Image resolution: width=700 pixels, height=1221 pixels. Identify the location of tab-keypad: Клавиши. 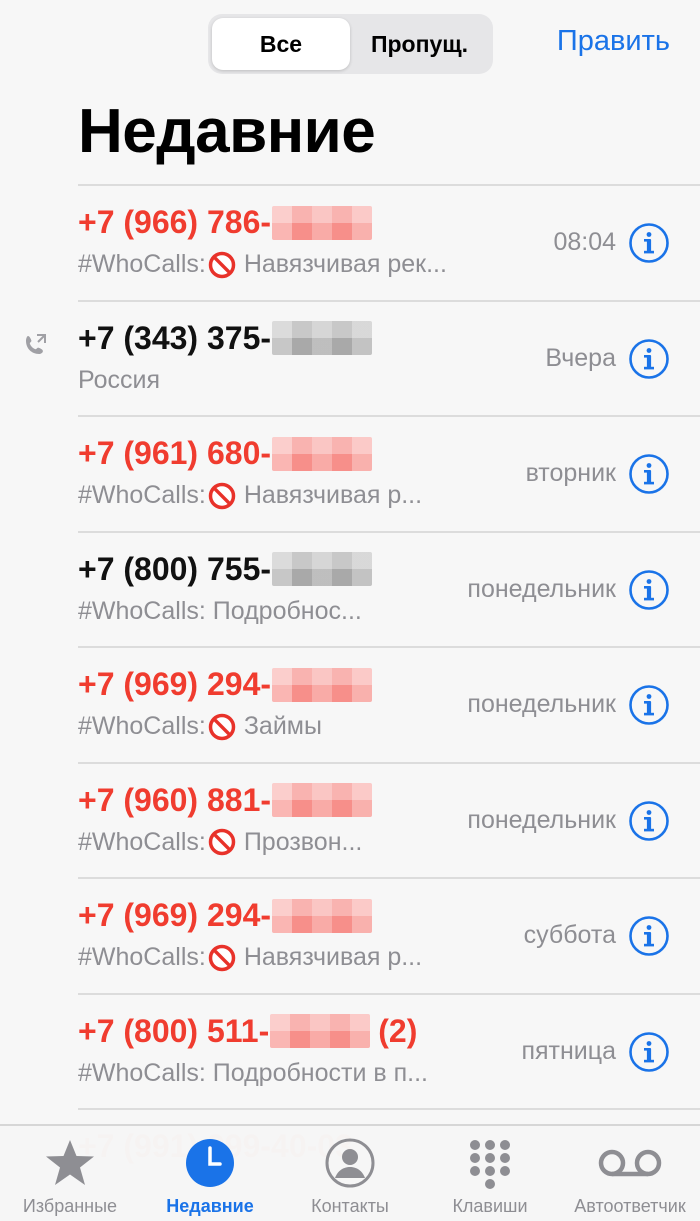
(490, 1173).